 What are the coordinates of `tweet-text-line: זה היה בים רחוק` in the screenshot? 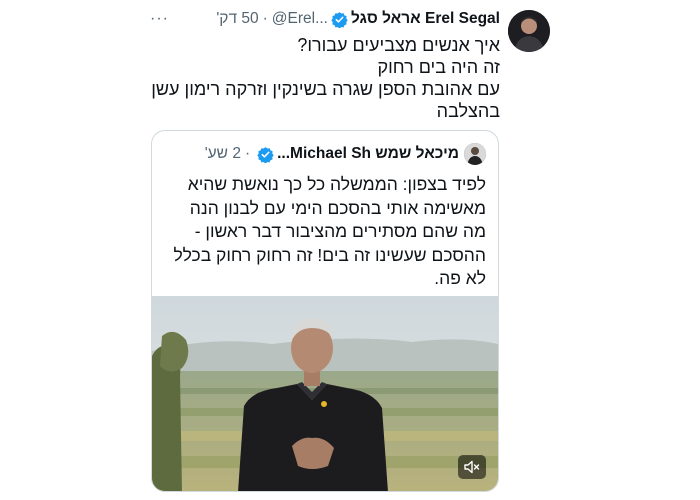 It's located at (438, 67).